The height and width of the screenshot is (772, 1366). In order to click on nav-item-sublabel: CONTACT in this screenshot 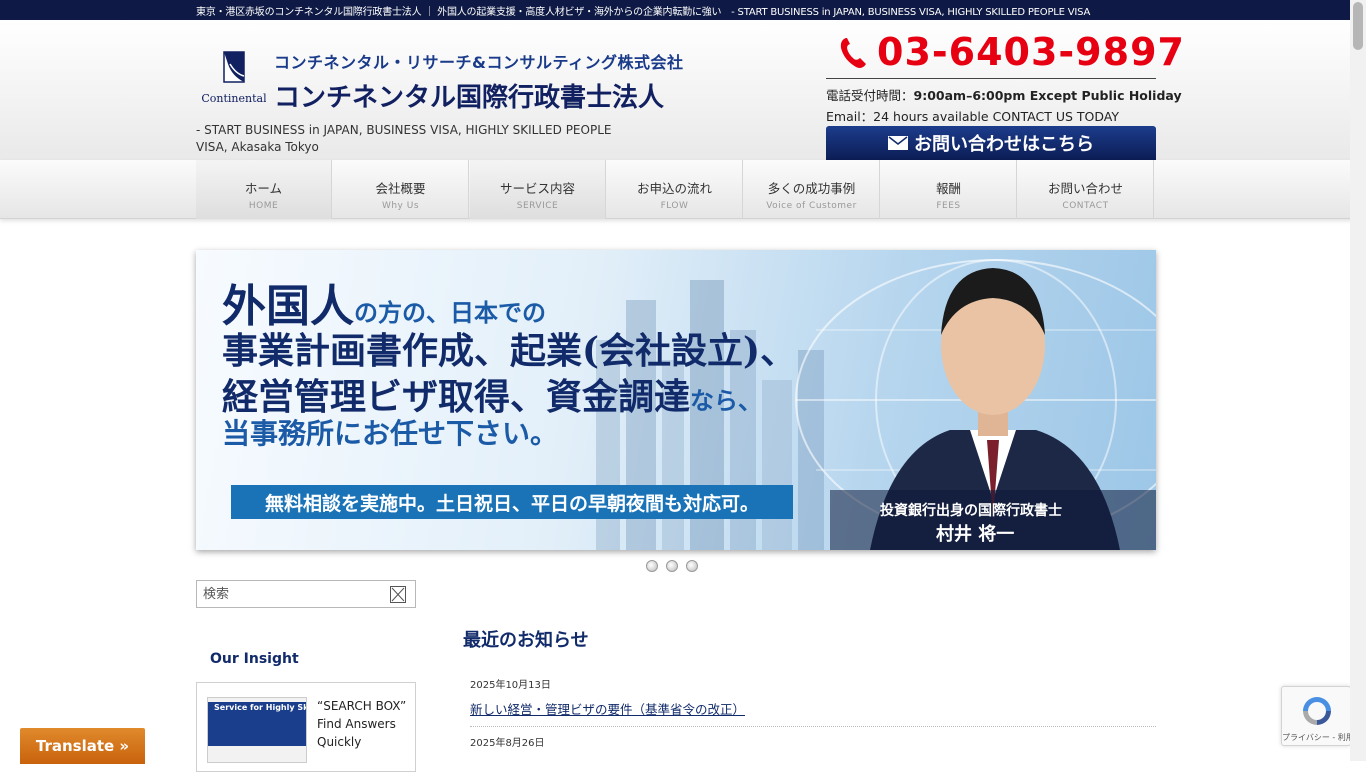, I will do `click(1085, 206)`.